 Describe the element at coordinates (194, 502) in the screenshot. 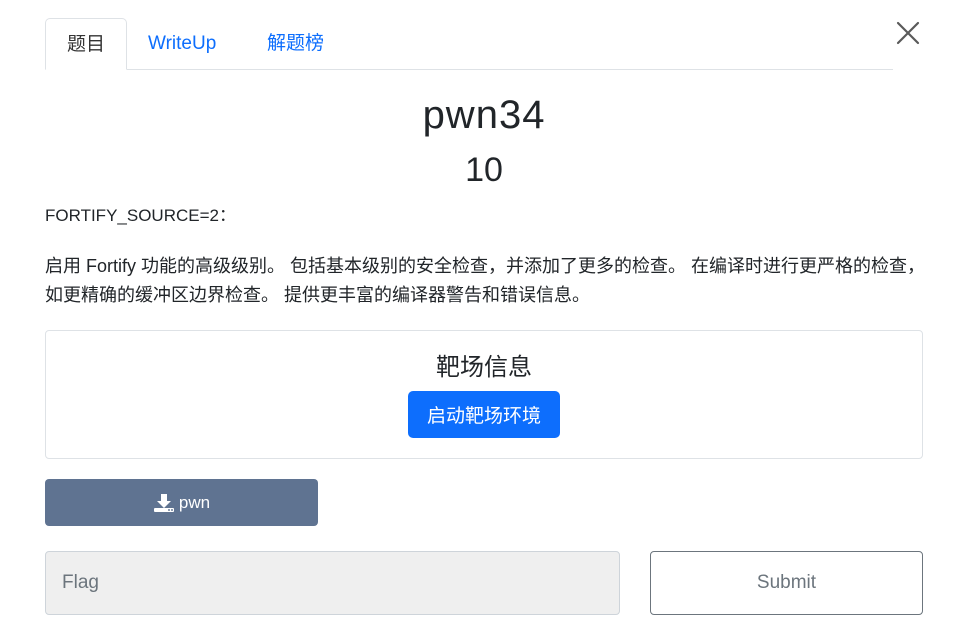

I see `download-label: pwn` at that location.